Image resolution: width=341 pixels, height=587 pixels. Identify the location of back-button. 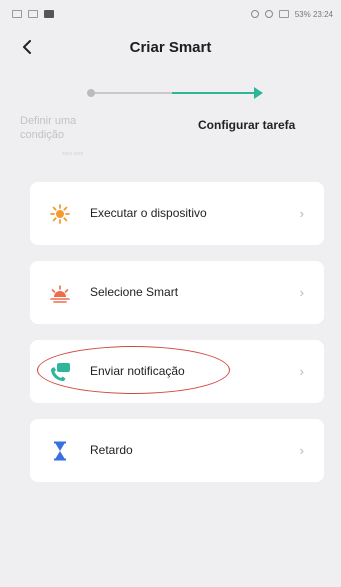
(27, 47).